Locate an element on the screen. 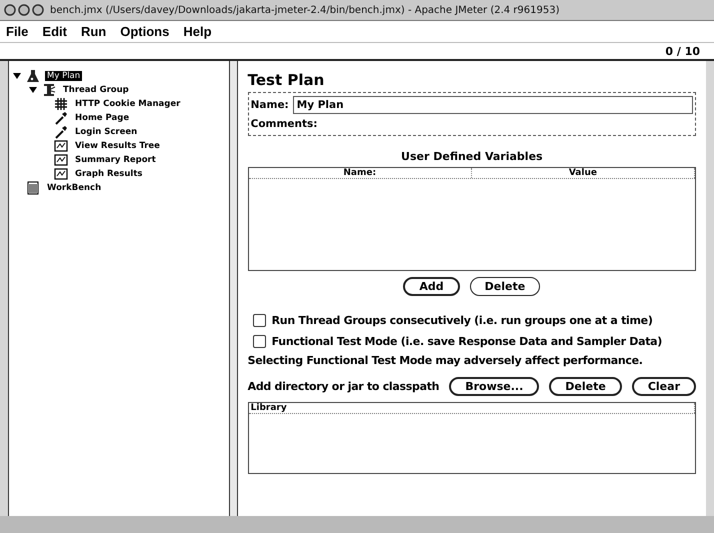 The image size is (714, 533). menu-item: File is located at coordinates (17, 31).